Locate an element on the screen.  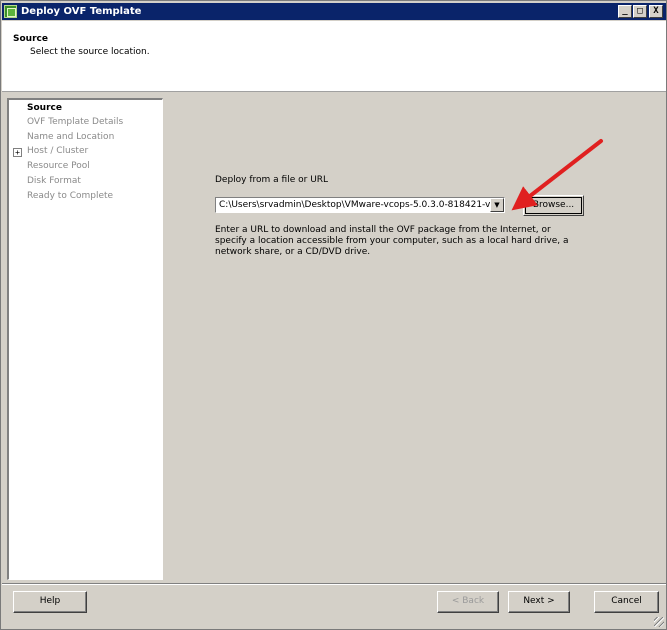
help-button: Help is located at coordinates (50, 602).